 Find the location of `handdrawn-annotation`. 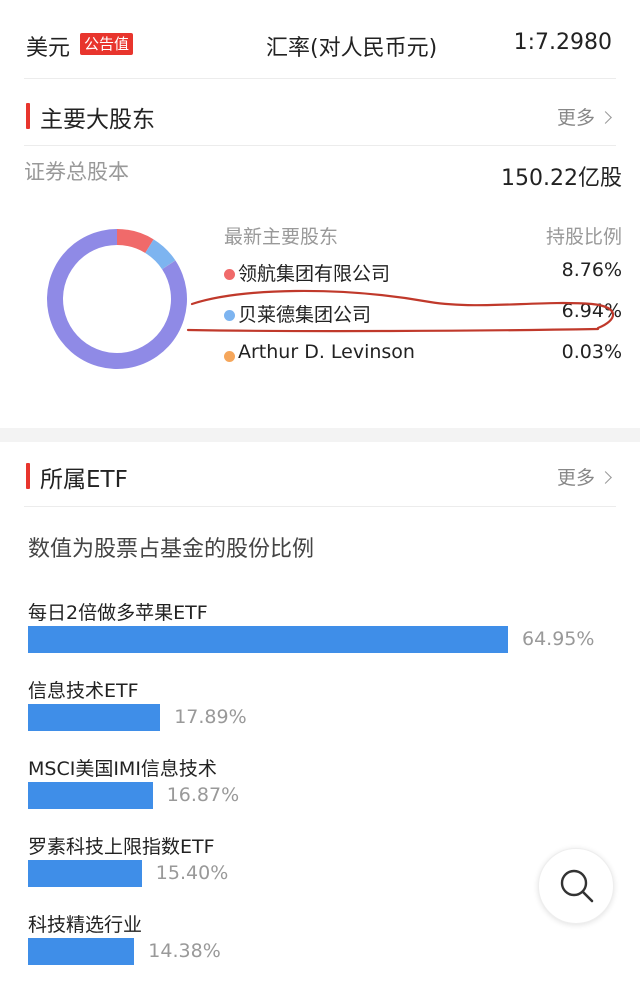

handdrawn-annotation is located at coordinates (400, 311).